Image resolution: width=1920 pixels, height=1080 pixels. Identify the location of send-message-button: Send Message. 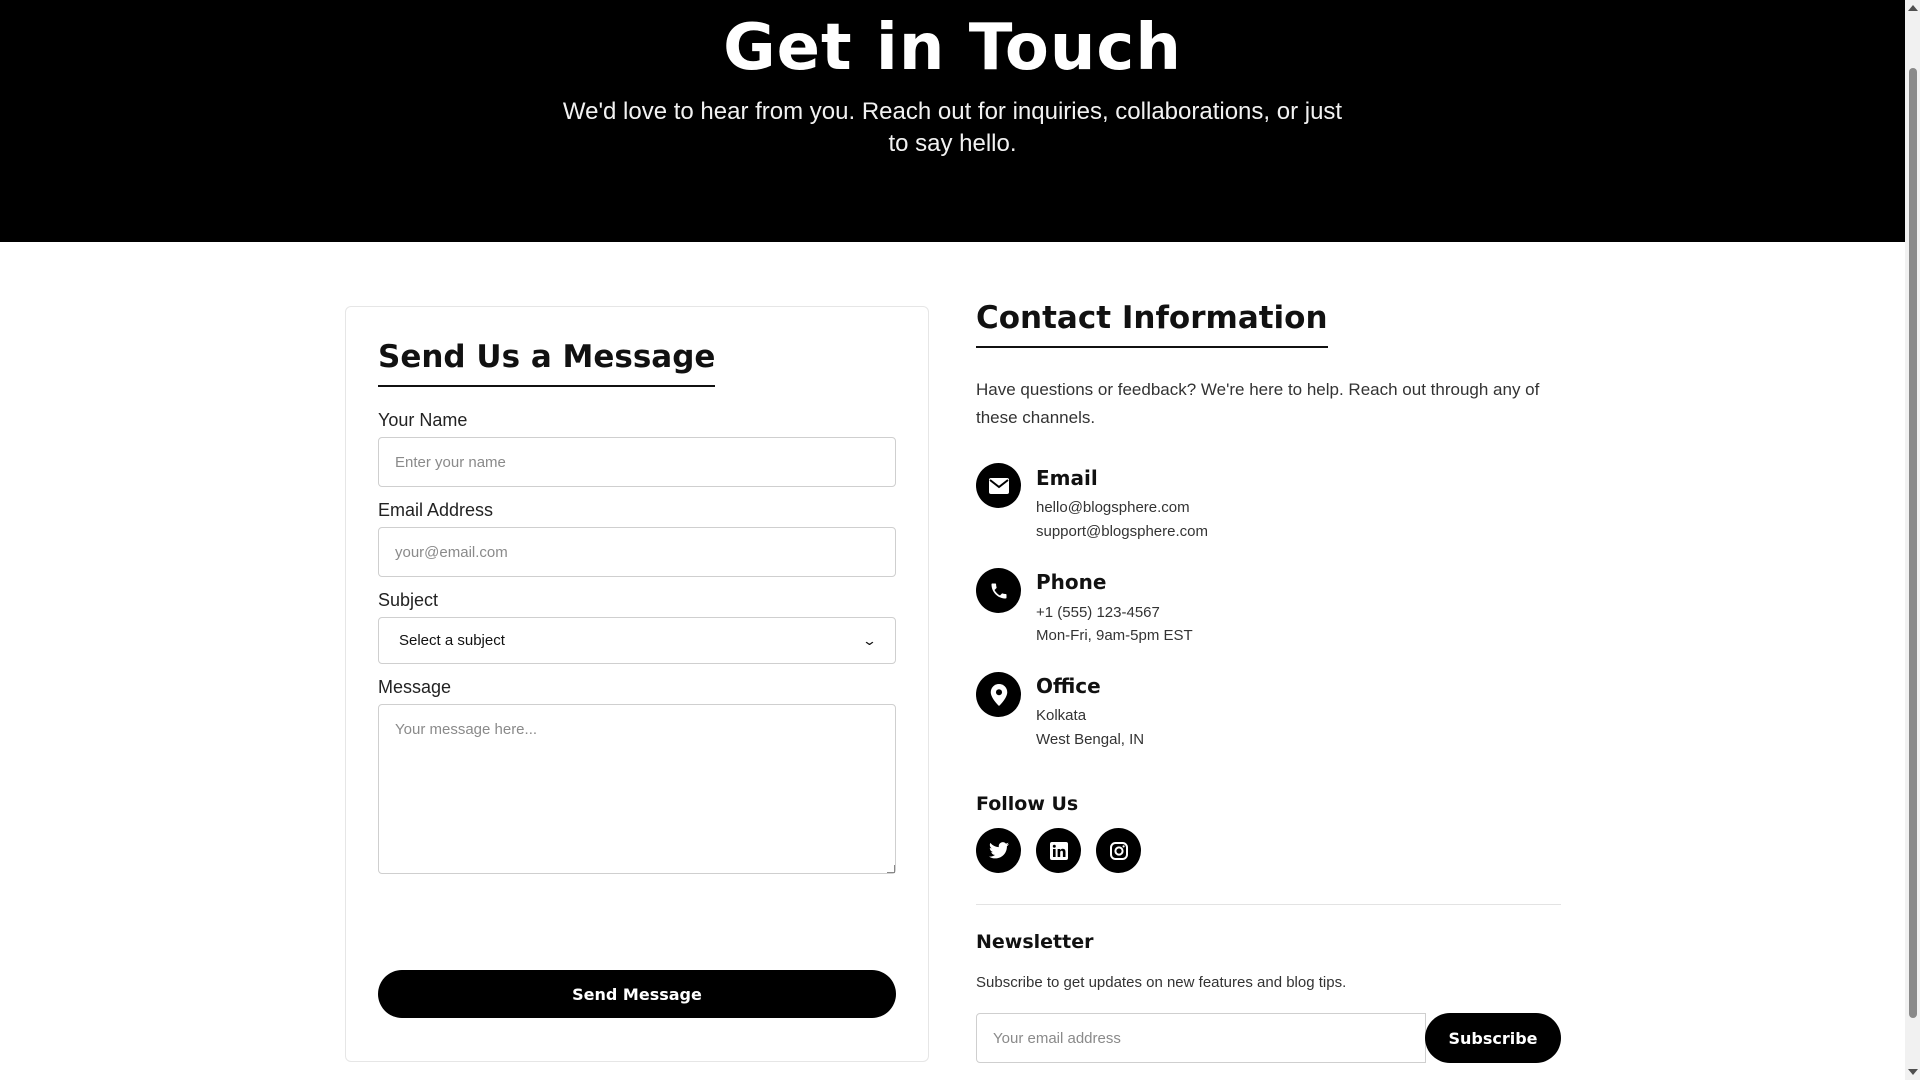
(637, 994).